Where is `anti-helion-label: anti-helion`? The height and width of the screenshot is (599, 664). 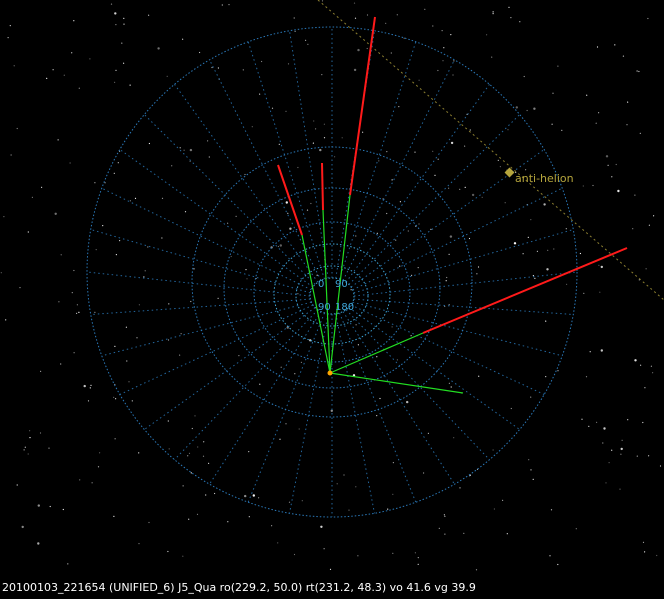
anti-helion-label: anti-helion is located at coordinates (544, 178).